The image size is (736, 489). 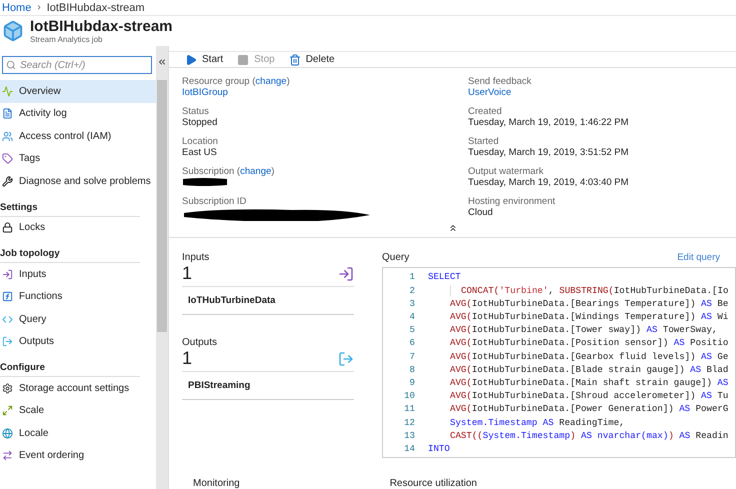 What do you see at coordinates (200, 142) in the screenshot?
I see `property-label: Location` at bounding box center [200, 142].